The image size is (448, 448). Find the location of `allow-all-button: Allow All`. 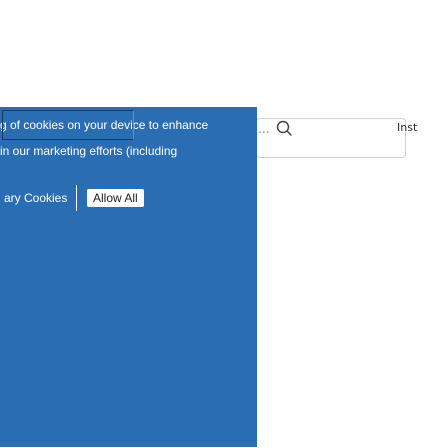

allow-all-button: Allow All is located at coordinates (115, 198).